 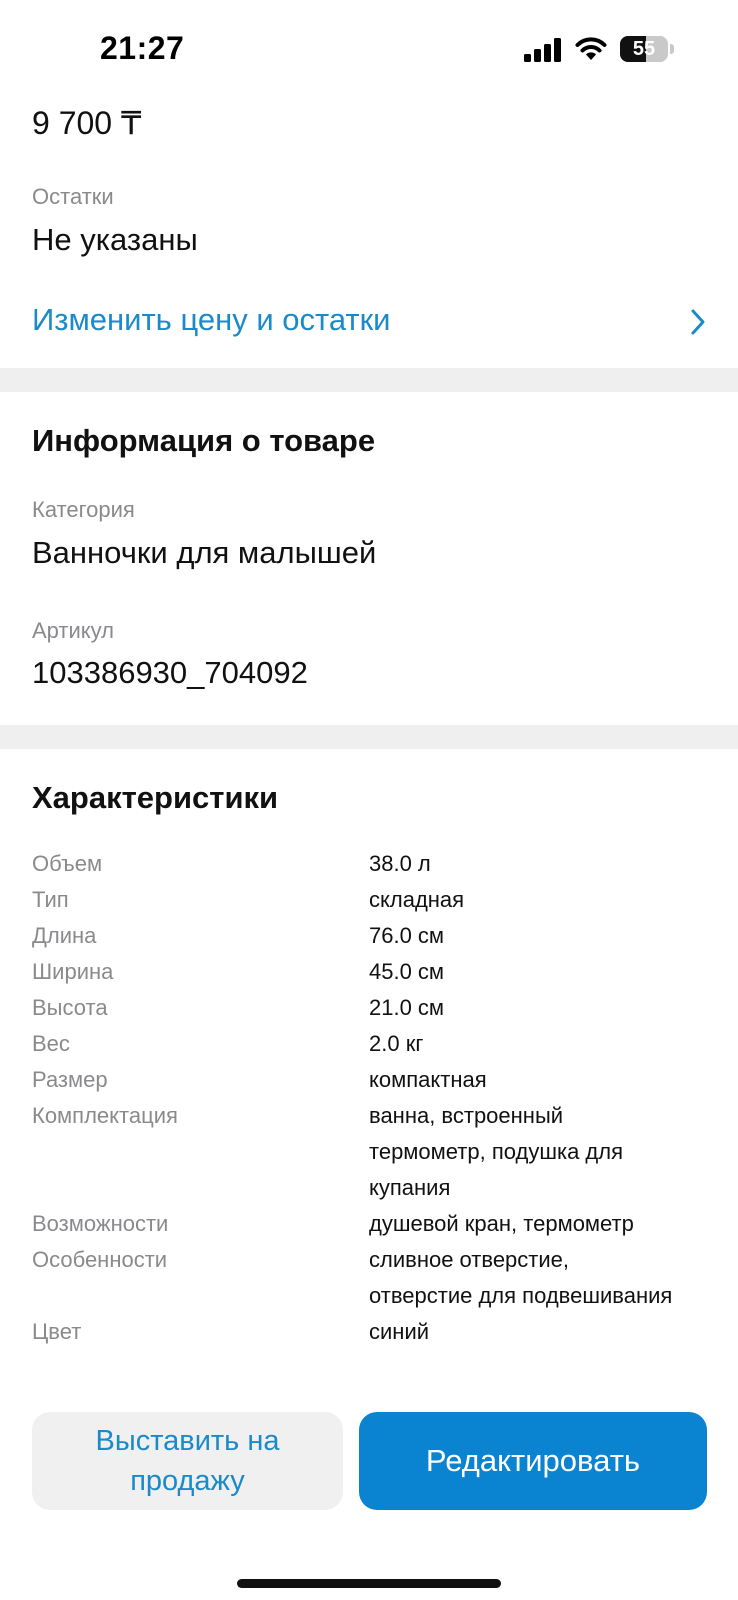 I want to click on home-indicator, so click(x=369, y=1583).